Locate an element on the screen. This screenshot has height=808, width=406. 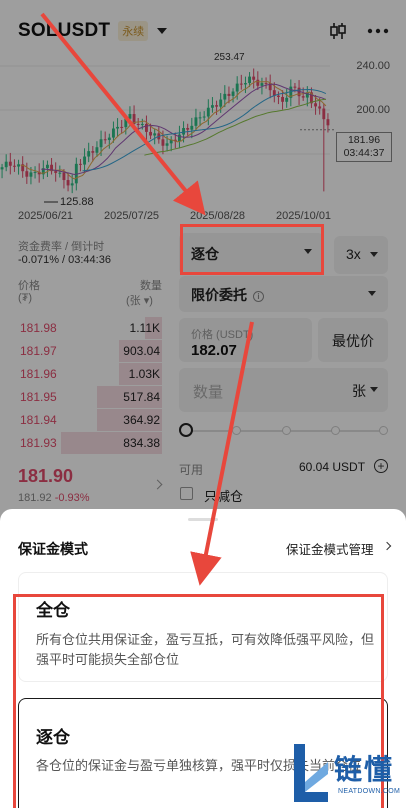
watermark-subtext: NEATDOWN.COM is located at coordinates (369, 791).